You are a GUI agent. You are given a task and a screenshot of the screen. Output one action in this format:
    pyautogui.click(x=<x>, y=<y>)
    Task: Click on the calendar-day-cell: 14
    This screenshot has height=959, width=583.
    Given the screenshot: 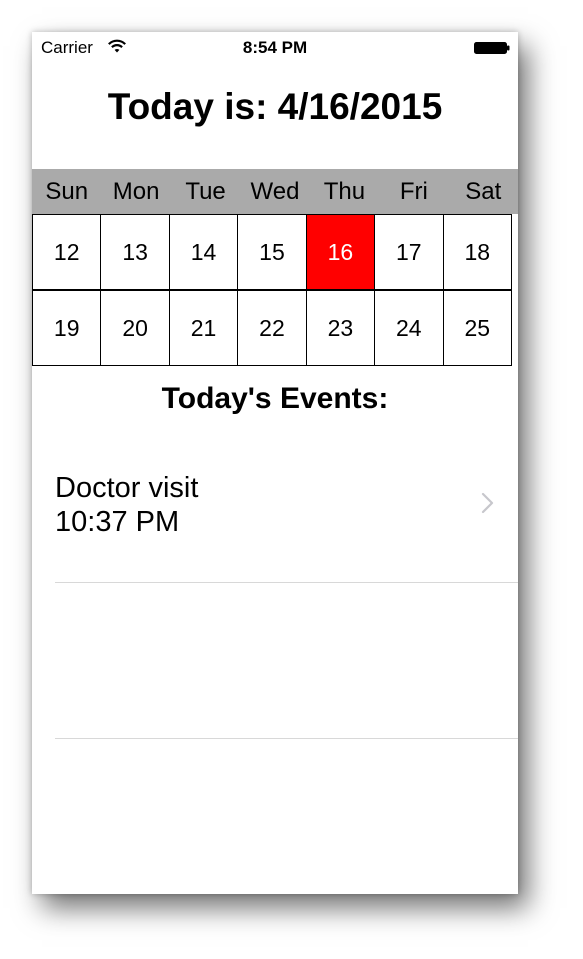 What is the action you would take?
    pyautogui.click(x=203, y=252)
    